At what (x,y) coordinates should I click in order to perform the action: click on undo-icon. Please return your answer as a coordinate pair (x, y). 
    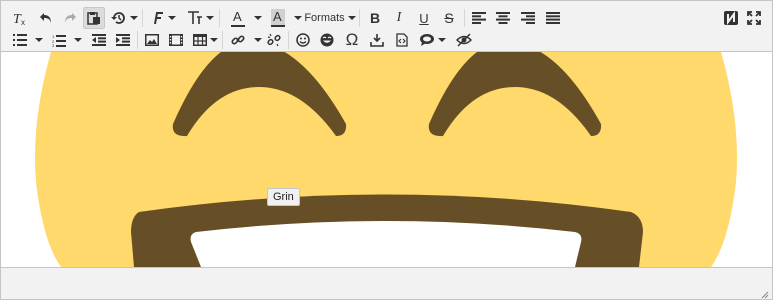
    Looking at the image, I should click on (46, 18).